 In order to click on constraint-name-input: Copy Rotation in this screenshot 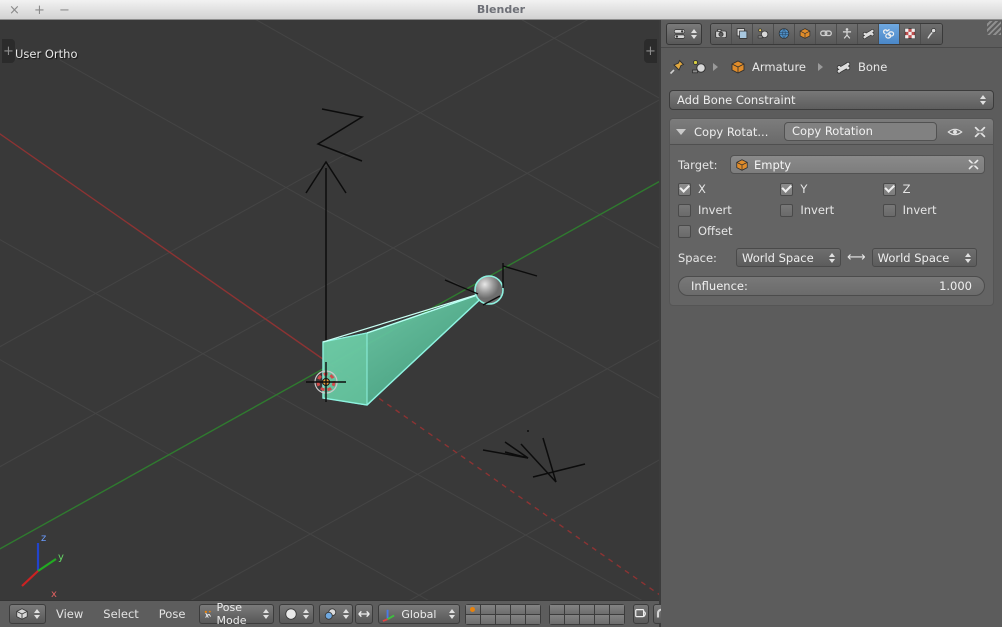, I will do `click(860, 131)`.